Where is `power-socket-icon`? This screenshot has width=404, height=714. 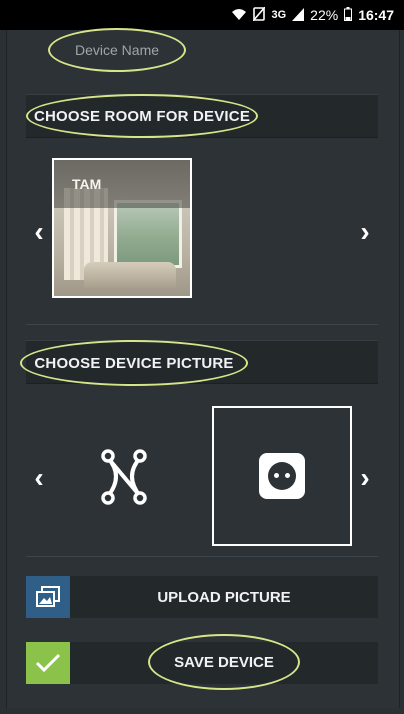
power-socket-icon is located at coordinates (282, 476).